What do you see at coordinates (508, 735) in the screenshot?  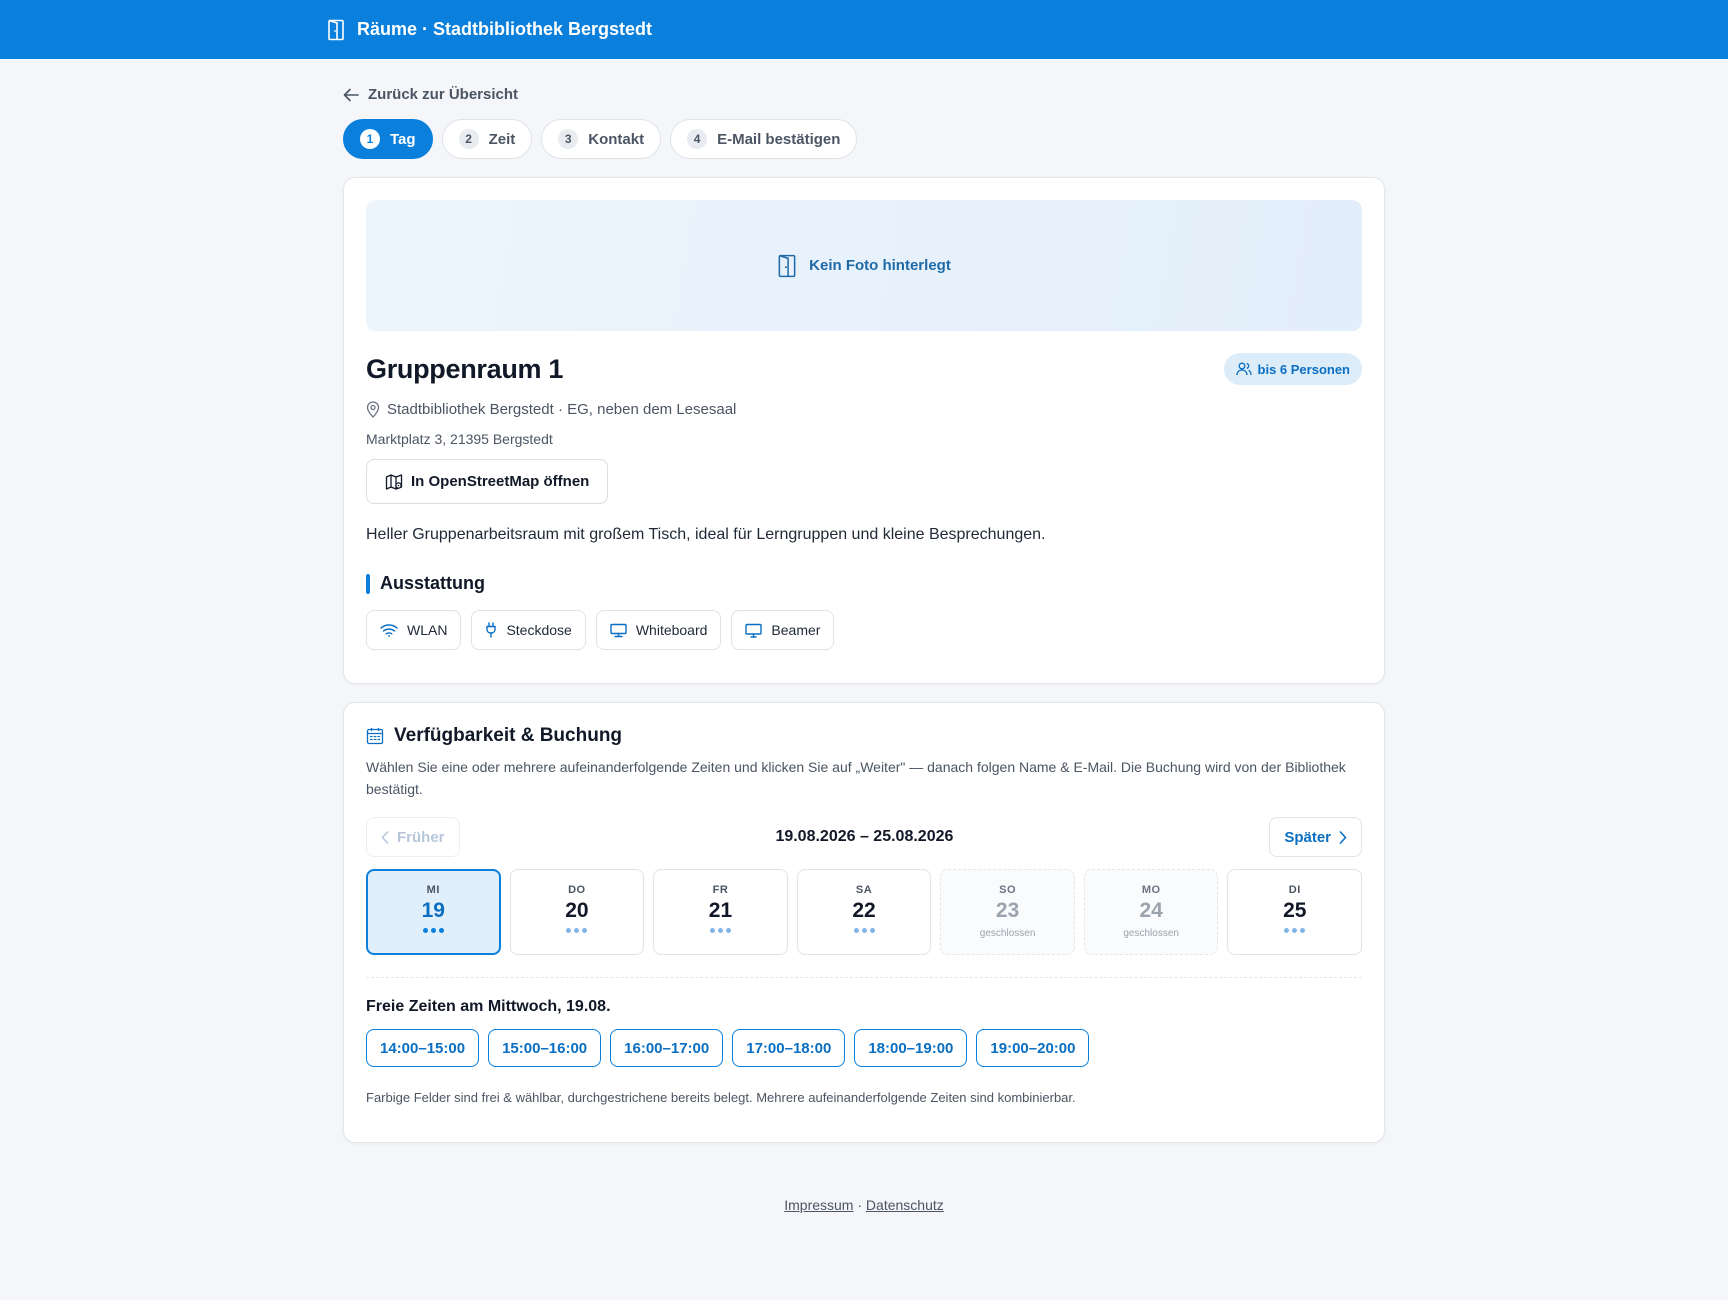 I see `booking-heading-label: Verfügbarkeit & Buchung` at bounding box center [508, 735].